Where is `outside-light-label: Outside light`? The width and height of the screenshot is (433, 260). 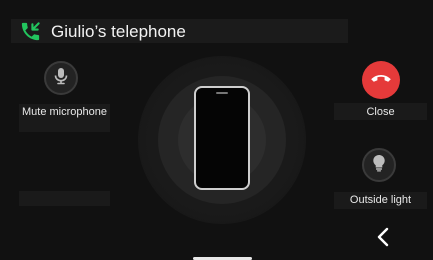
outside-light-label: Outside light is located at coordinates (380, 200).